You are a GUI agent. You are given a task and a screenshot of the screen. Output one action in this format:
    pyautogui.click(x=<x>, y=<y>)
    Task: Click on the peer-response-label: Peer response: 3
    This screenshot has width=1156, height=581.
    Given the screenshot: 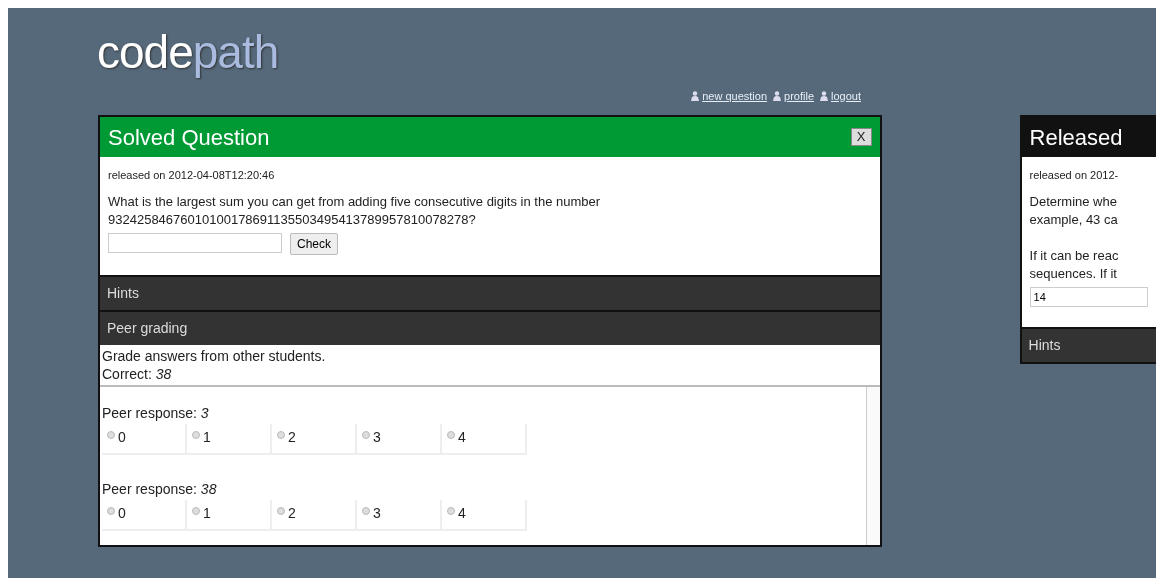 What is the action you would take?
    pyautogui.click(x=156, y=413)
    